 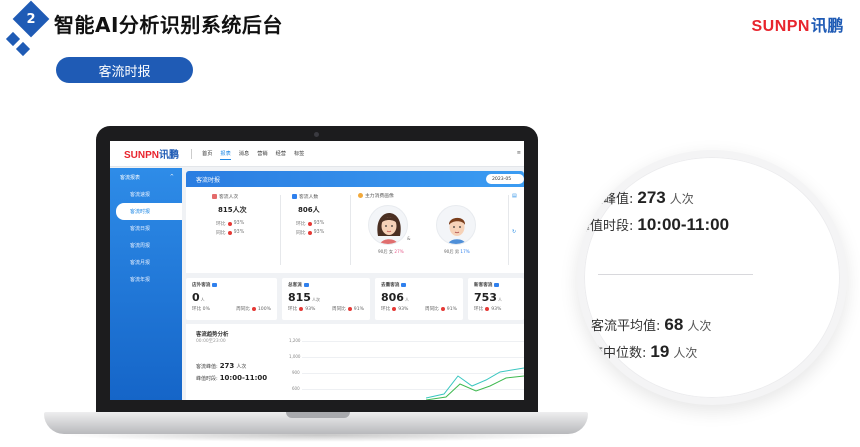 I want to click on report-banner: 客流时报 2023-05, so click(x=355, y=179).